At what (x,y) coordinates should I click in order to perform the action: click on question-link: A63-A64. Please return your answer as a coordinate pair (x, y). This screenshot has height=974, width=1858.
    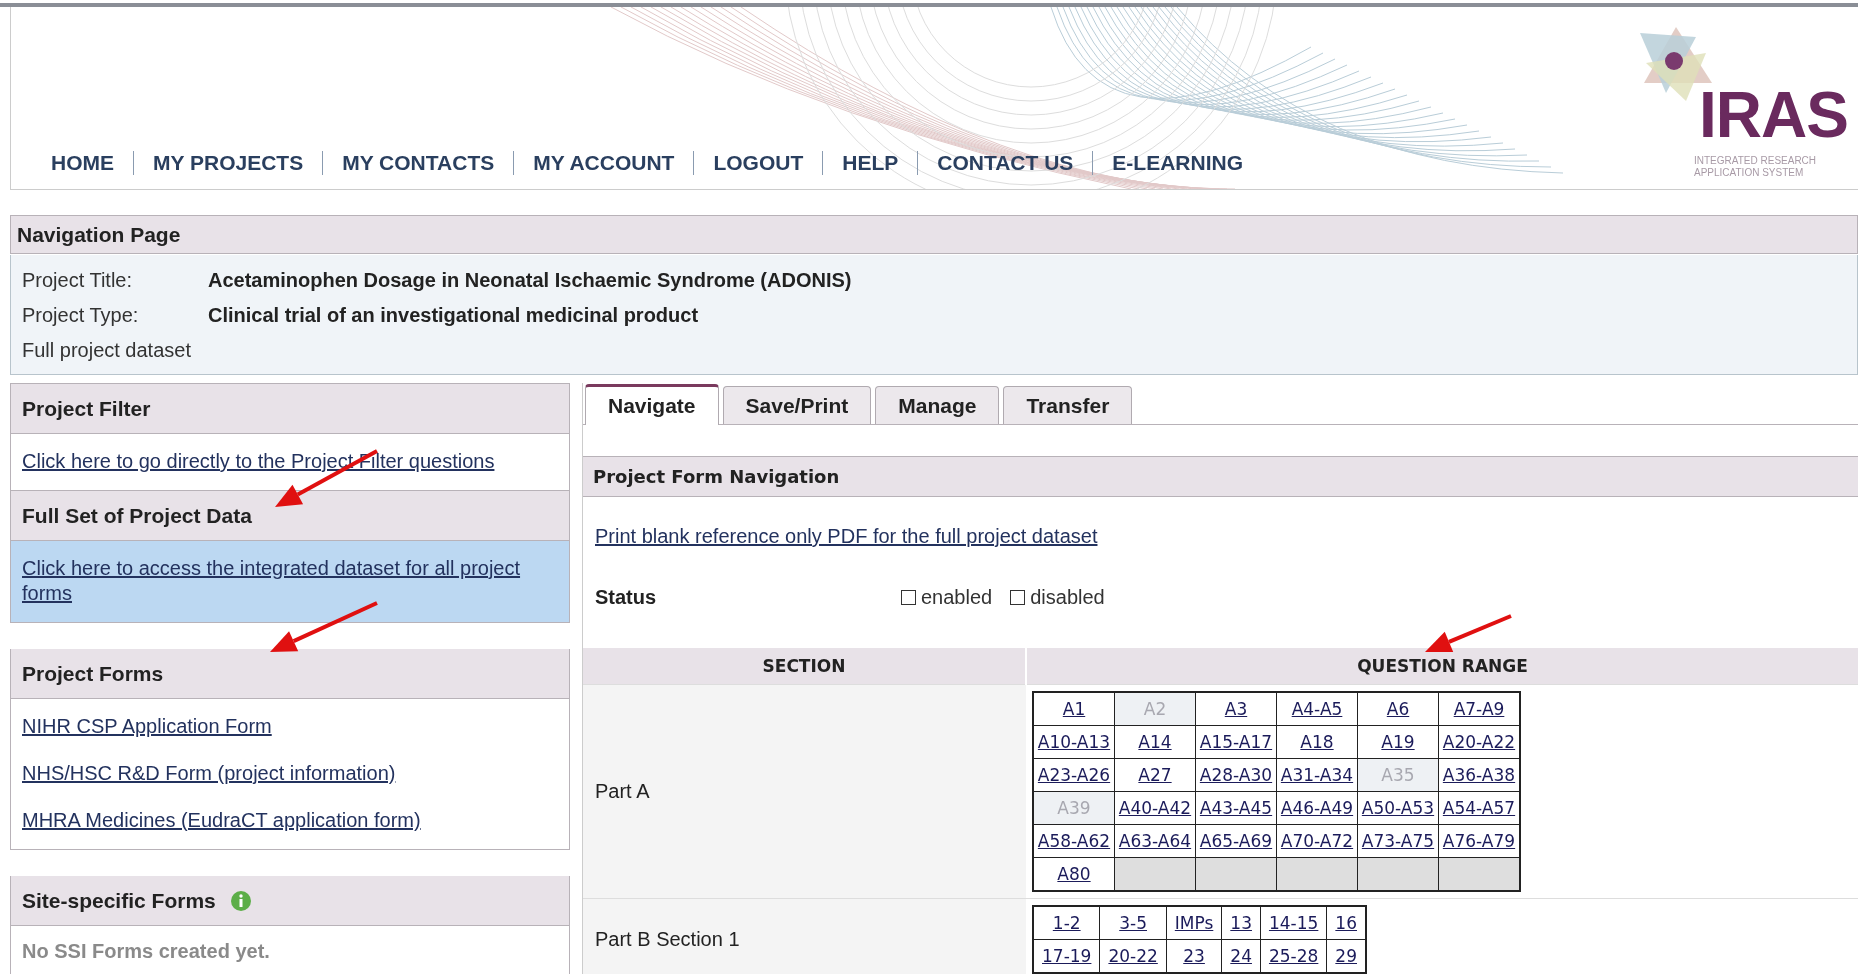
    Looking at the image, I should click on (1155, 841).